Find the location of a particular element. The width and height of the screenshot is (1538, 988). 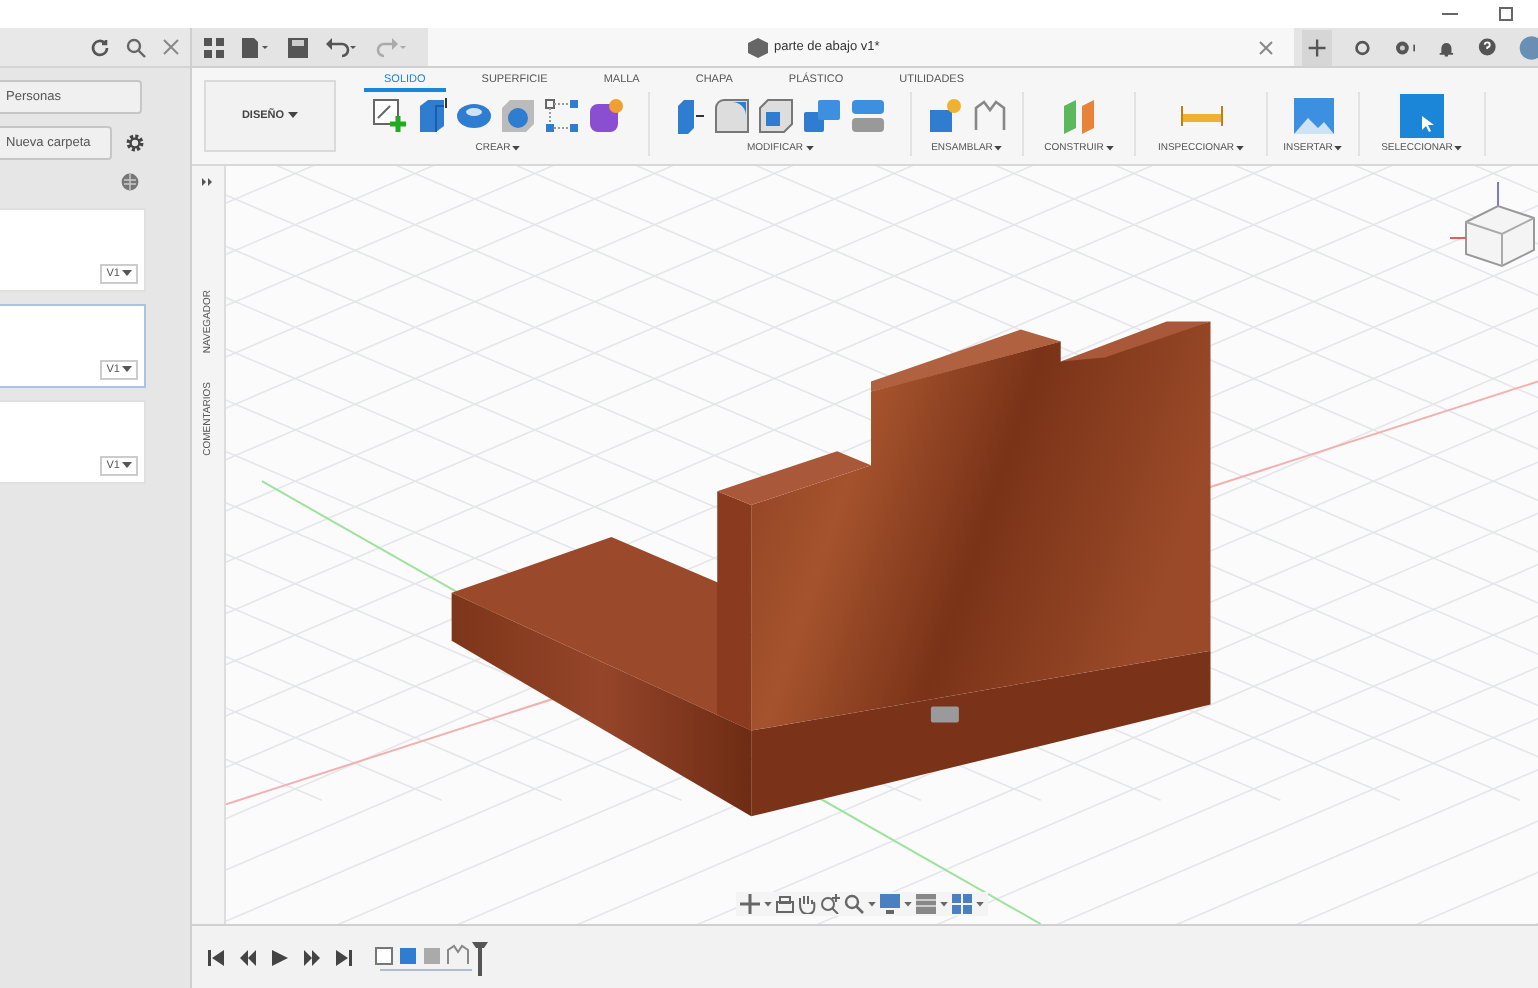

printer-icon is located at coordinates (785, 904).